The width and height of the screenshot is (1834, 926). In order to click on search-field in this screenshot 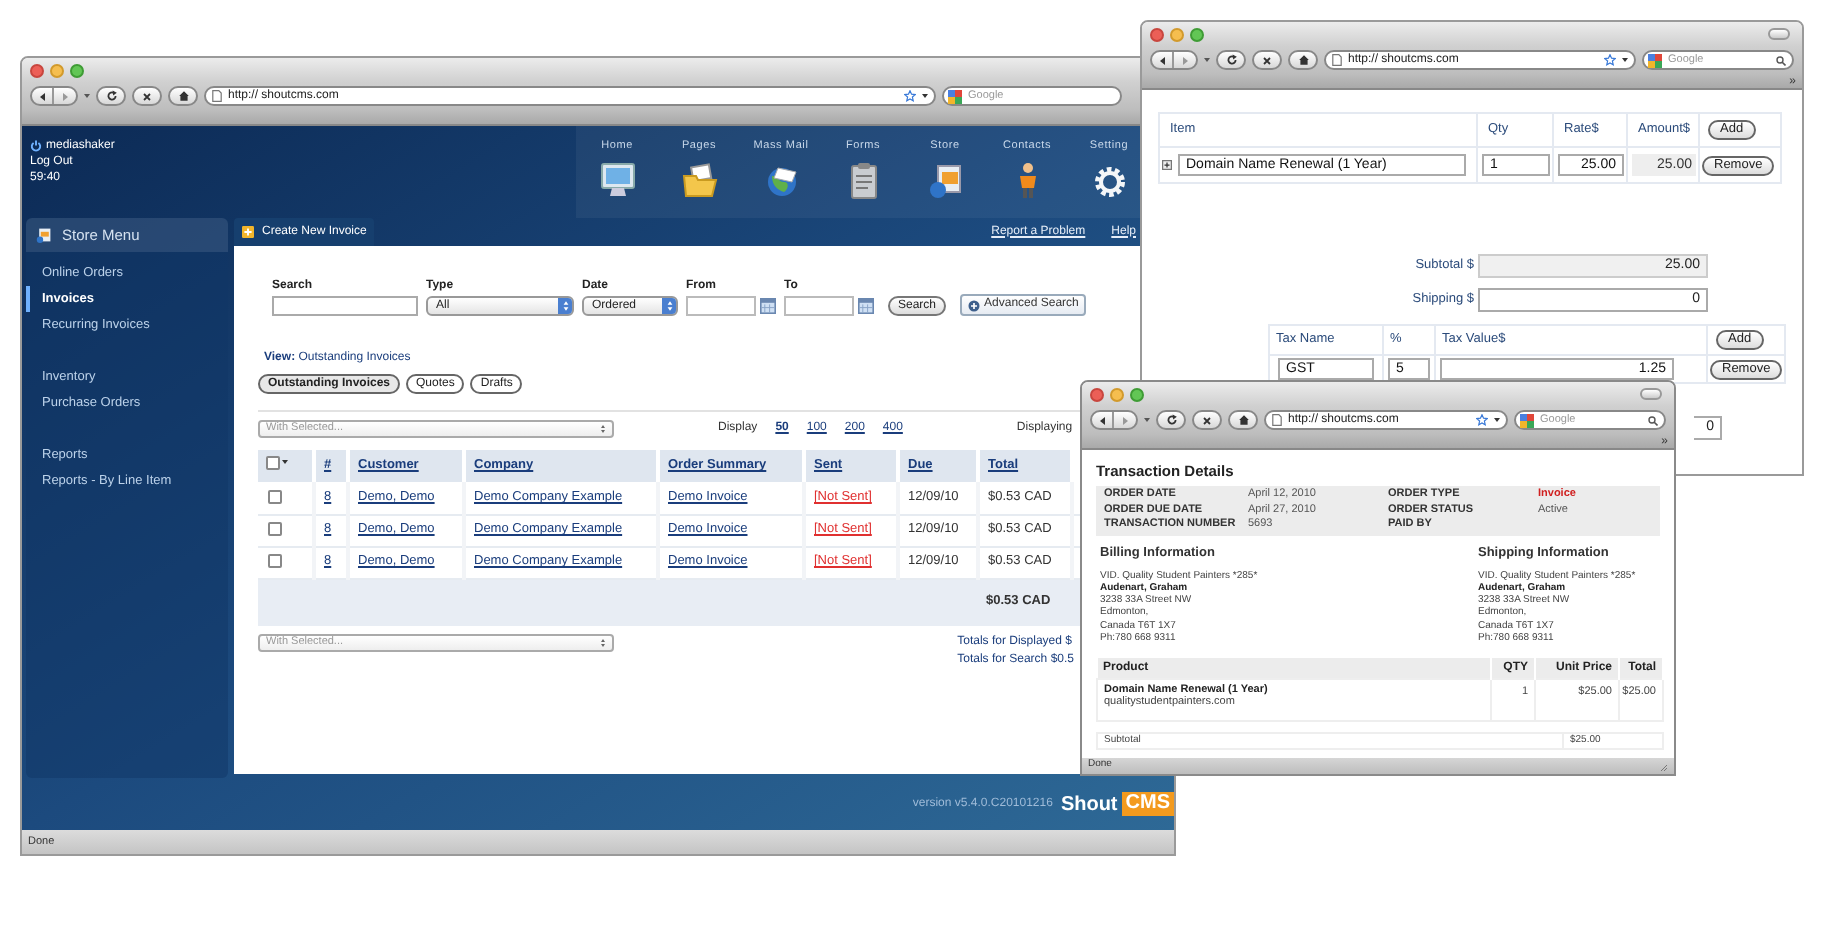, I will do `click(345, 306)`.